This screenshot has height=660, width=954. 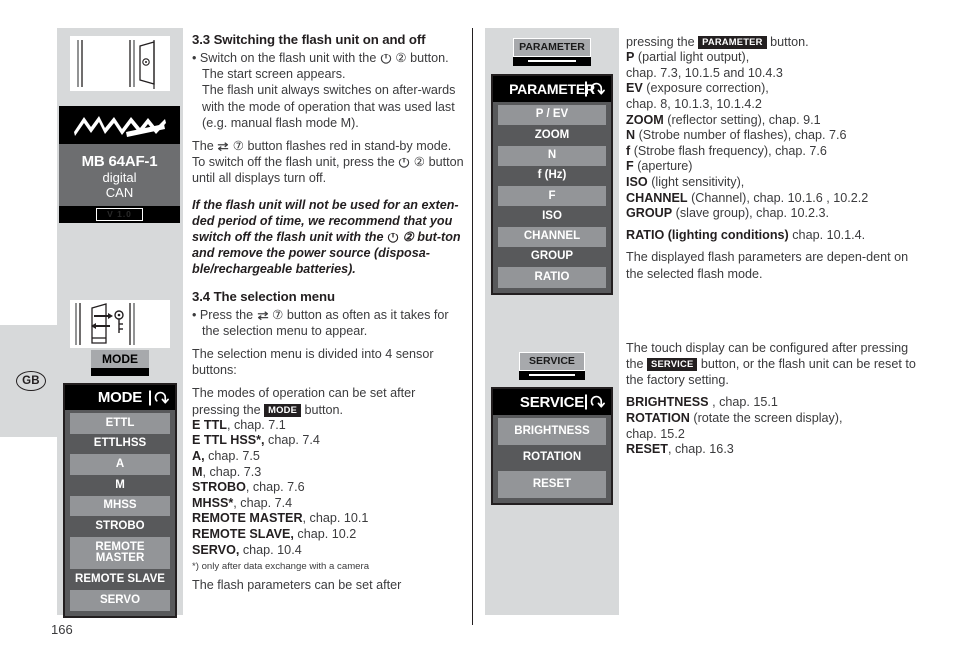 I want to click on mode-chapter-detail: chap. 7.5, so click(x=232, y=456).